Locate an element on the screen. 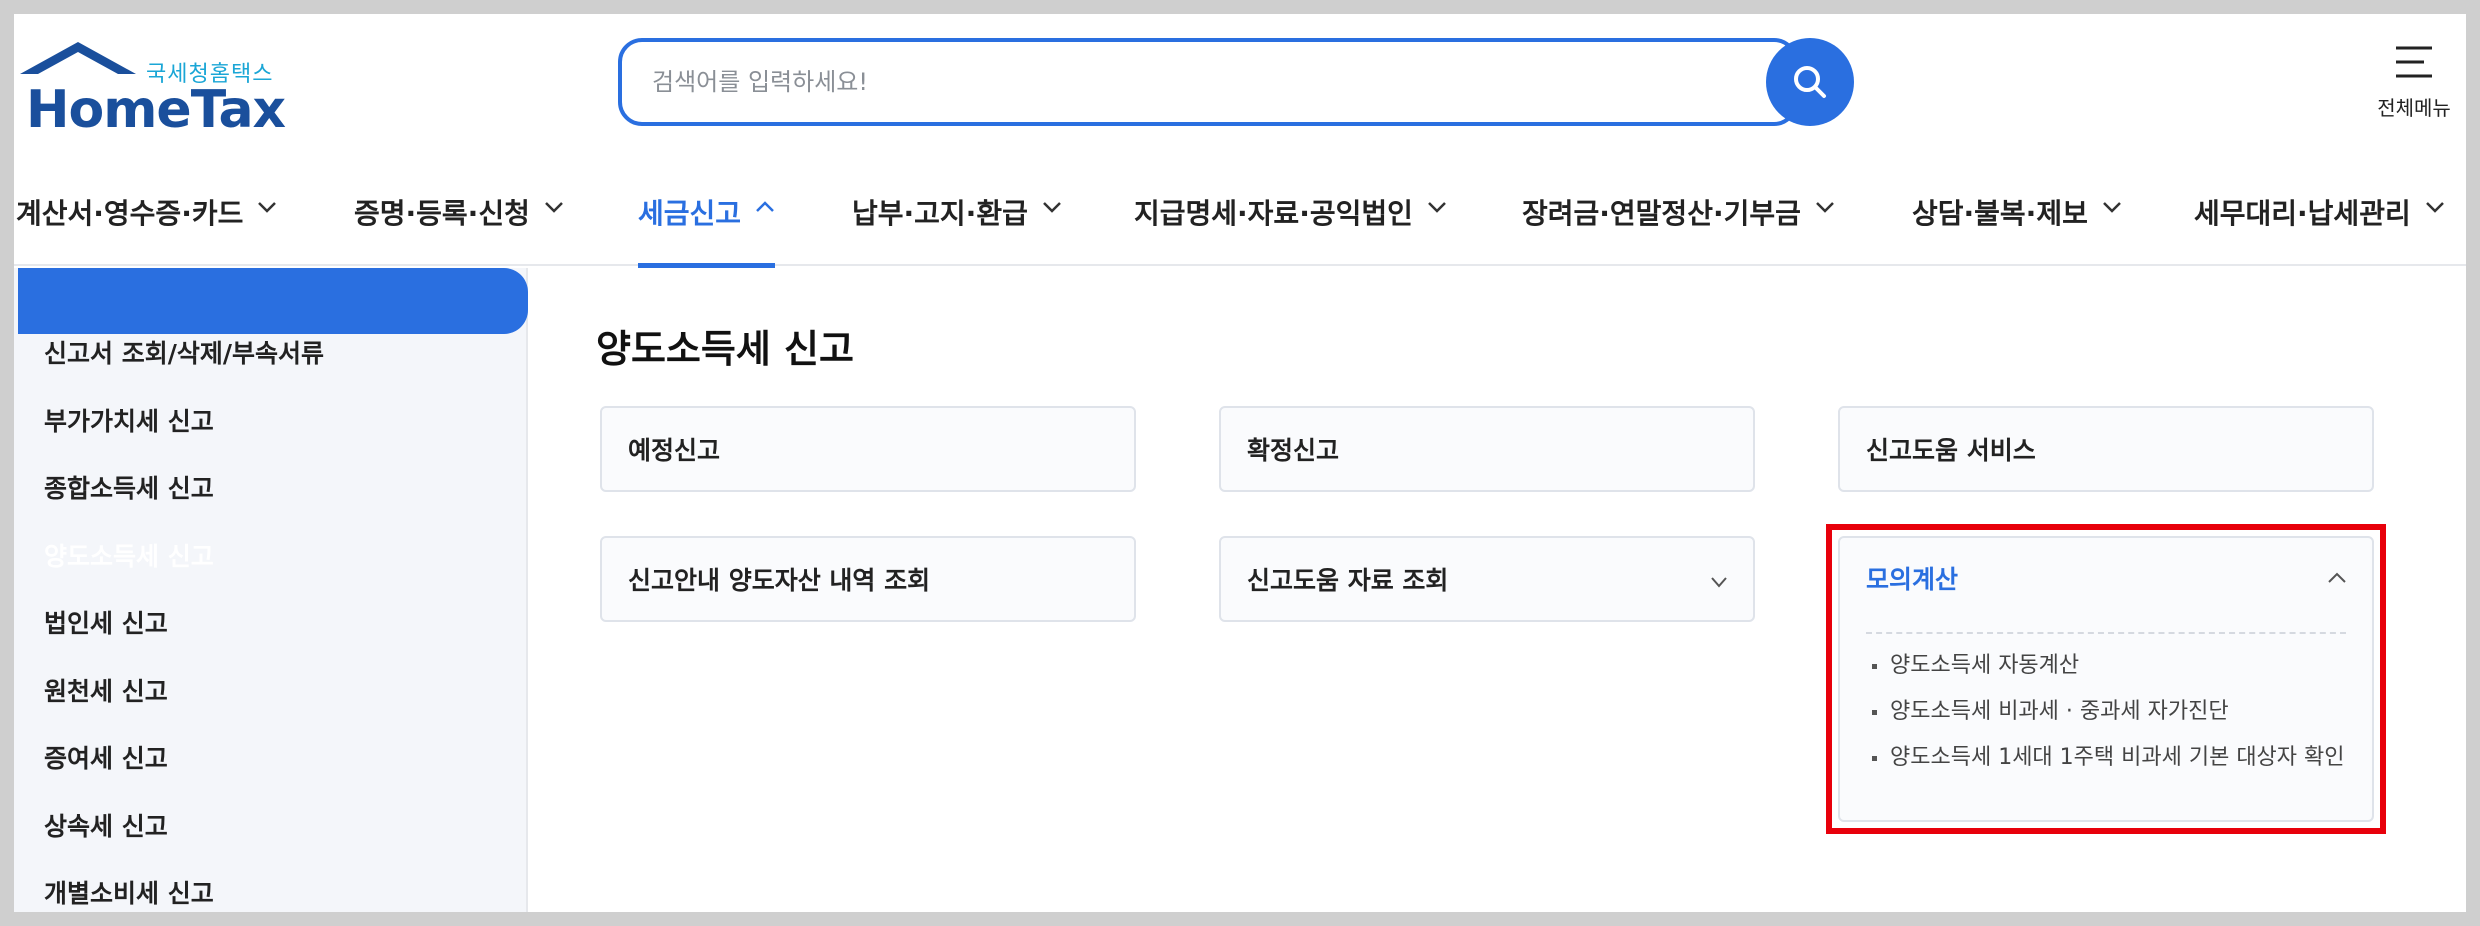  link-label: 양도소득세 1세대 1주택 비과세 기본 대상자 확인 is located at coordinates (2117, 757).